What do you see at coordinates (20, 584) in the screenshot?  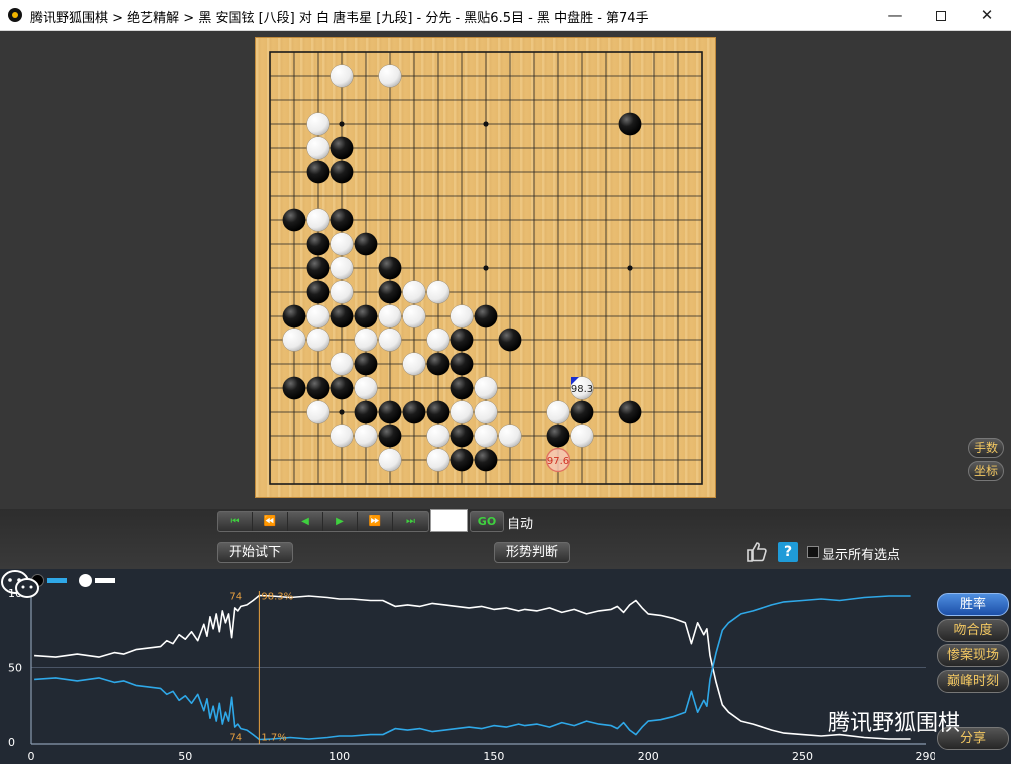 I see `wechat-icon` at bounding box center [20, 584].